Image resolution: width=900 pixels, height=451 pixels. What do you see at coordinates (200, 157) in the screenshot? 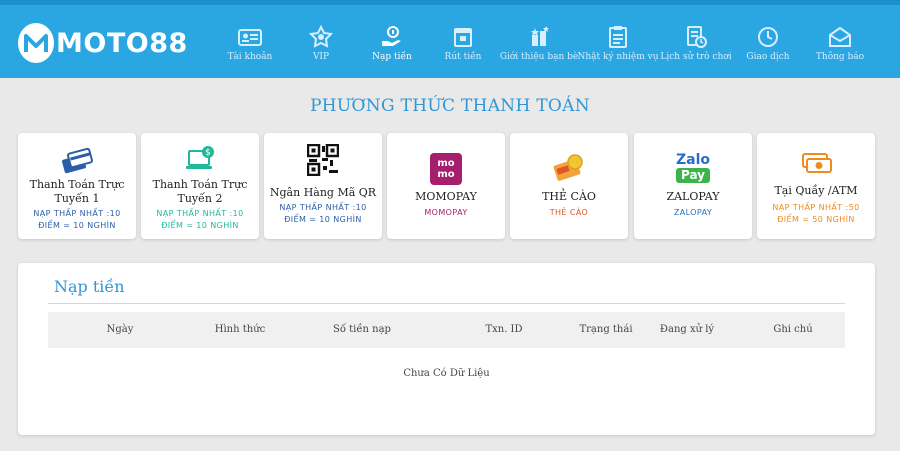
I see `laptop-money-icon: $` at bounding box center [200, 157].